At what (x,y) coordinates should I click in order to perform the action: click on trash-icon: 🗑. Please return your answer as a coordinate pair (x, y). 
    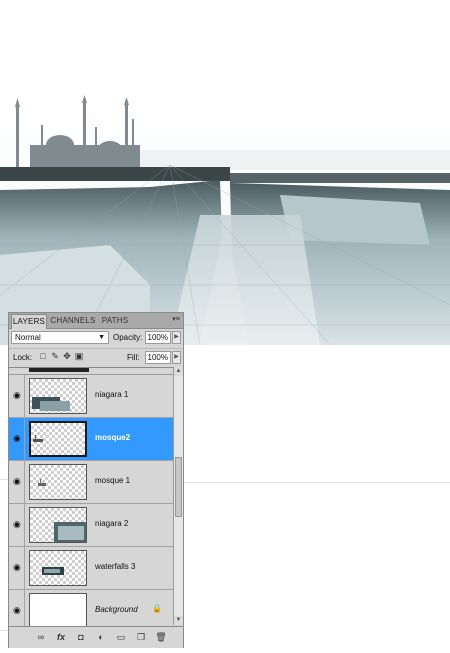
    Looking at the image, I should click on (161, 637).